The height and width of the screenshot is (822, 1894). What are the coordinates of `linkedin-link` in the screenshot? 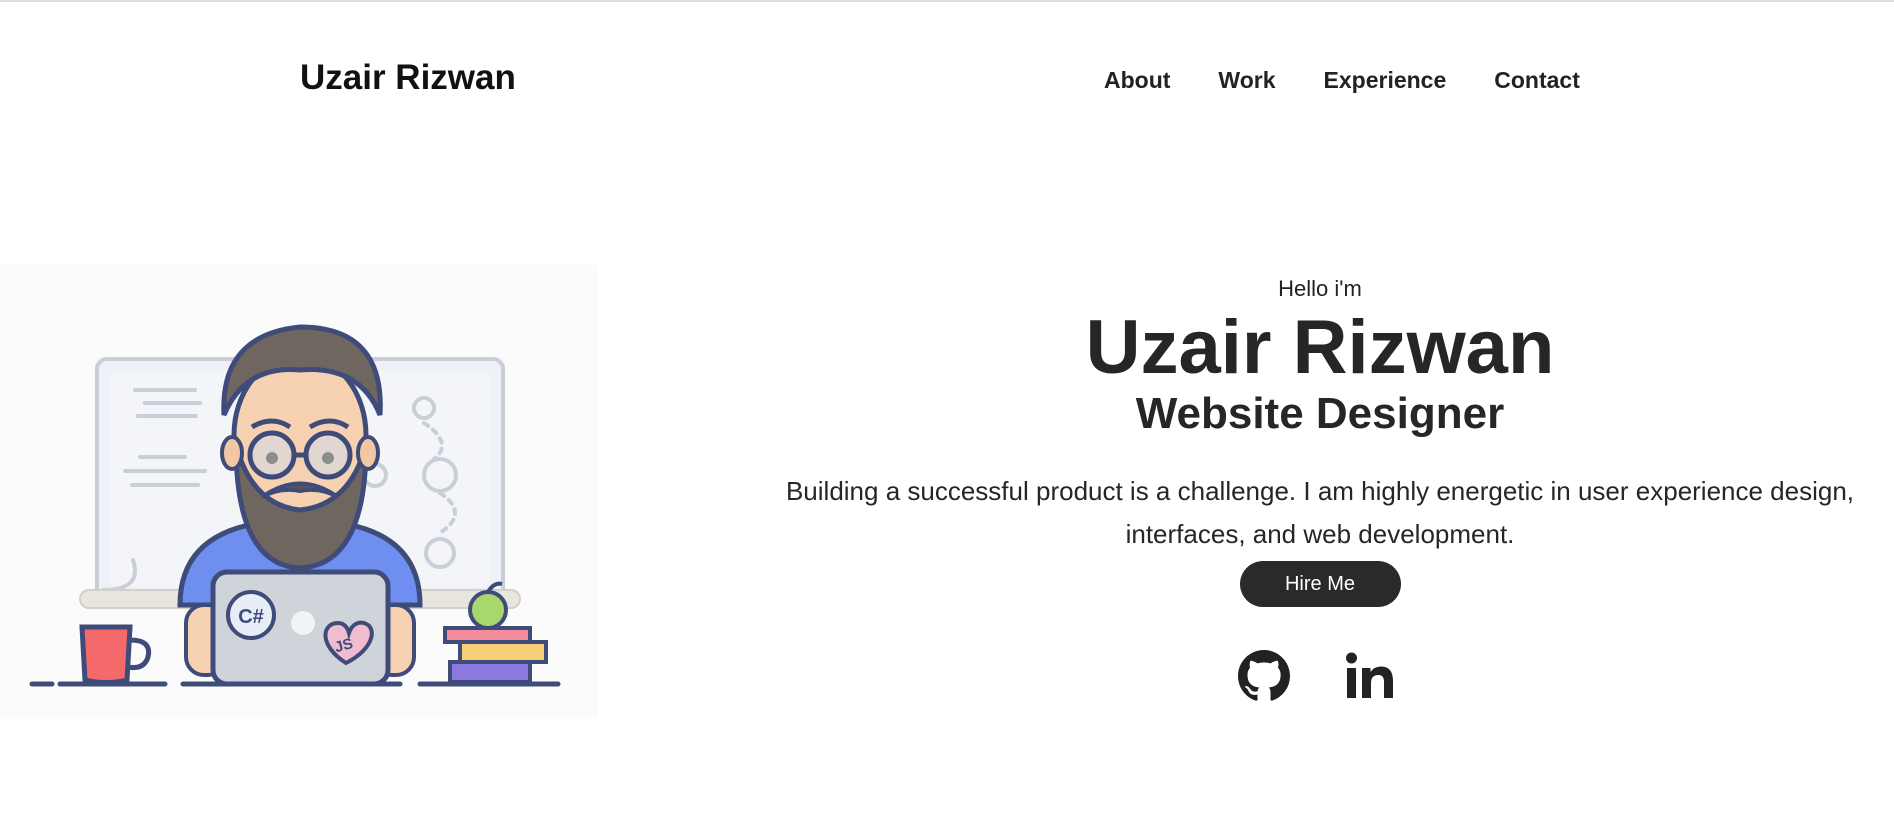 It's located at (1370, 678).